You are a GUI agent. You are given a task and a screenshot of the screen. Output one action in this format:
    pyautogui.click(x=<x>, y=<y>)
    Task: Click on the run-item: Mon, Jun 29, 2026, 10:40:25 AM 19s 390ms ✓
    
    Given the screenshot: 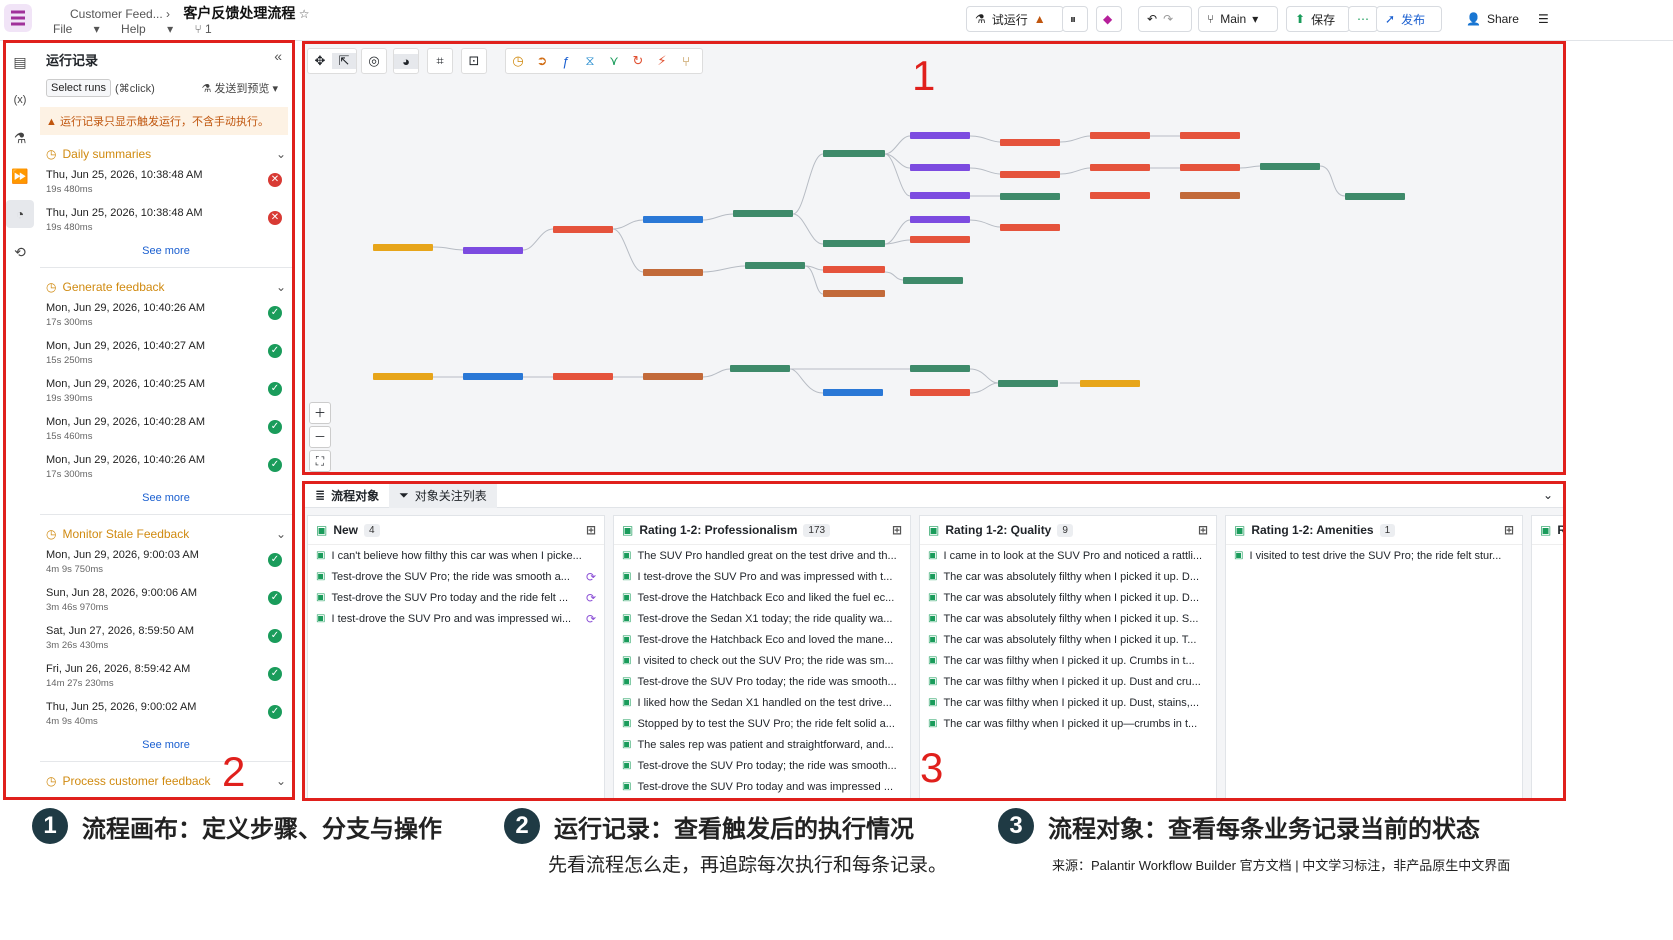 What is the action you would take?
    pyautogui.click(x=166, y=393)
    